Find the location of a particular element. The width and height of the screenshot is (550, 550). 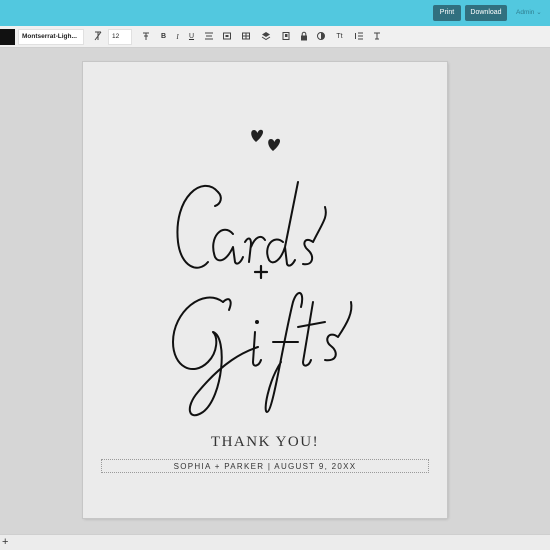

opacity-icon is located at coordinates (320, 37).